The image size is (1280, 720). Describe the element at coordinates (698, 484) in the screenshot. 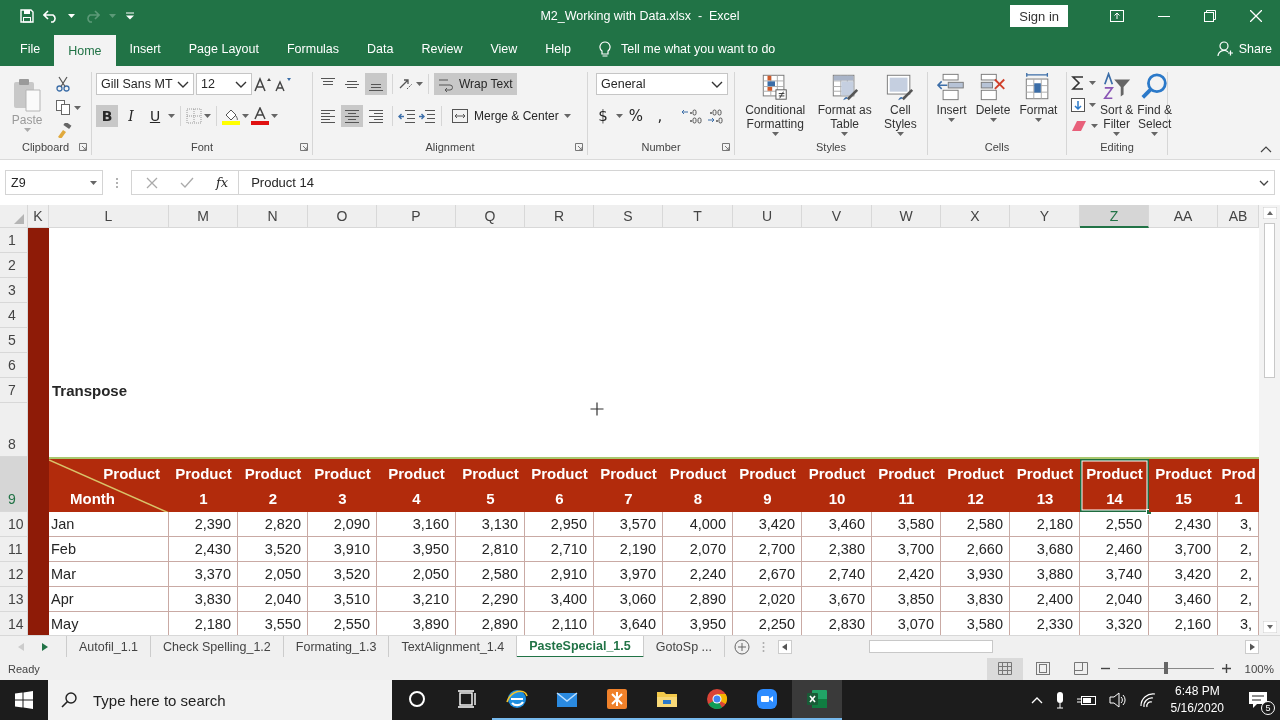

I see `header-cell: Product 8` at that location.